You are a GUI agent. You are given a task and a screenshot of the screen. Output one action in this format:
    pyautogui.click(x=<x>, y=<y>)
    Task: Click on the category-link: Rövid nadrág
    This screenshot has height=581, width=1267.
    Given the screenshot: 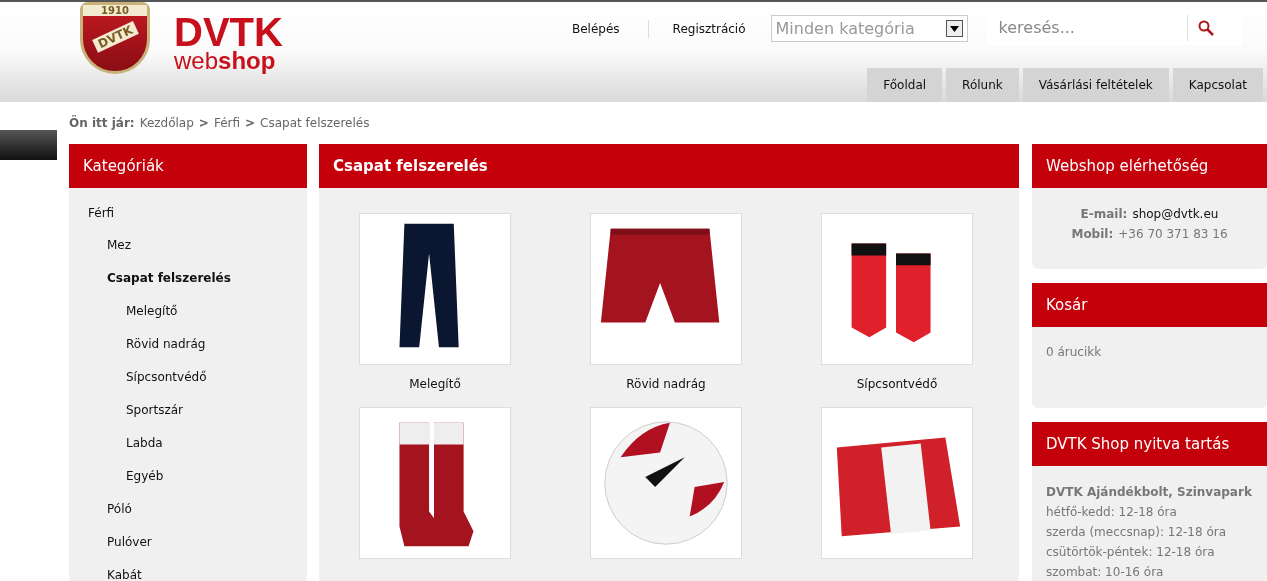 What is the action you would take?
    pyautogui.click(x=188, y=343)
    